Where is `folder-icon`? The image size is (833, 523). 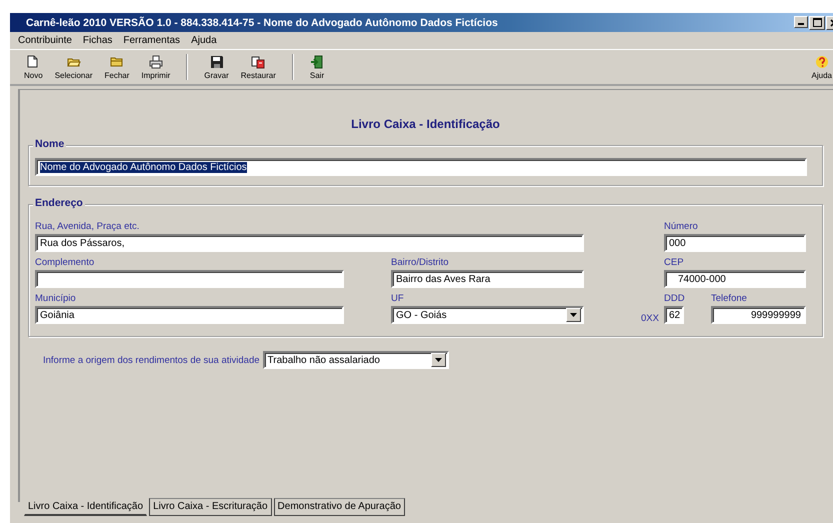 folder-icon is located at coordinates (117, 61).